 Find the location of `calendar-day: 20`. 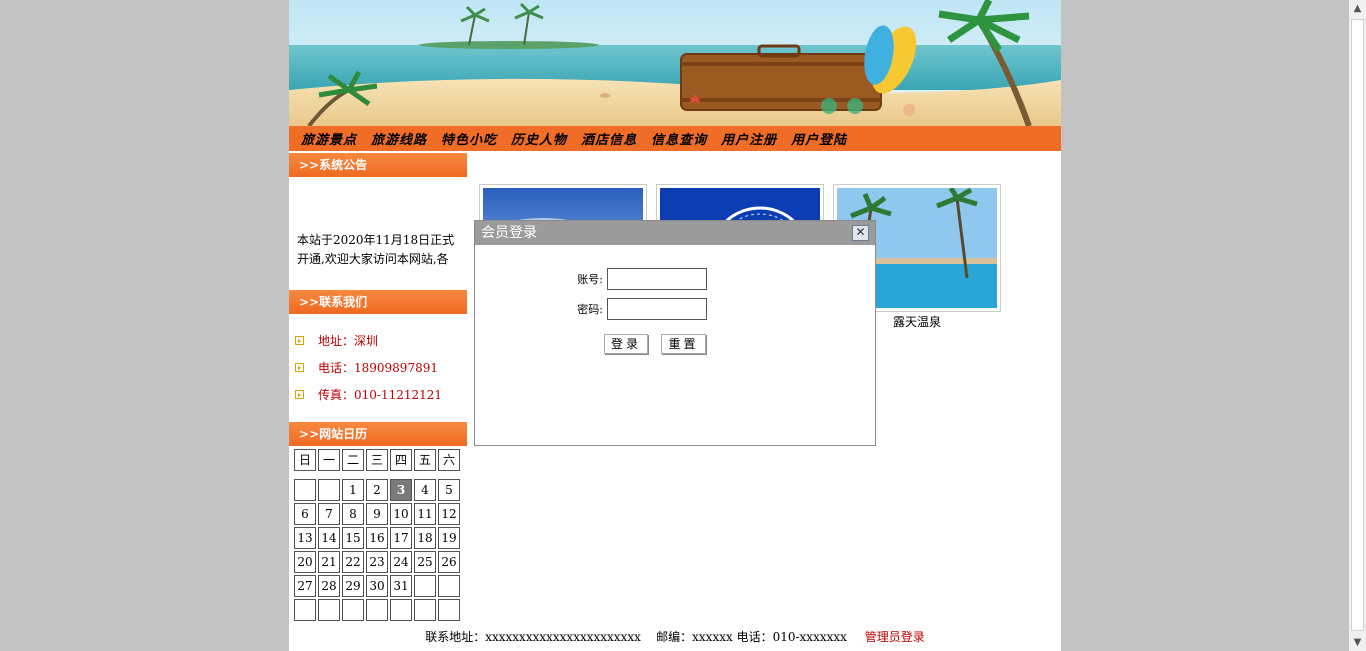

calendar-day: 20 is located at coordinates (305, 562).